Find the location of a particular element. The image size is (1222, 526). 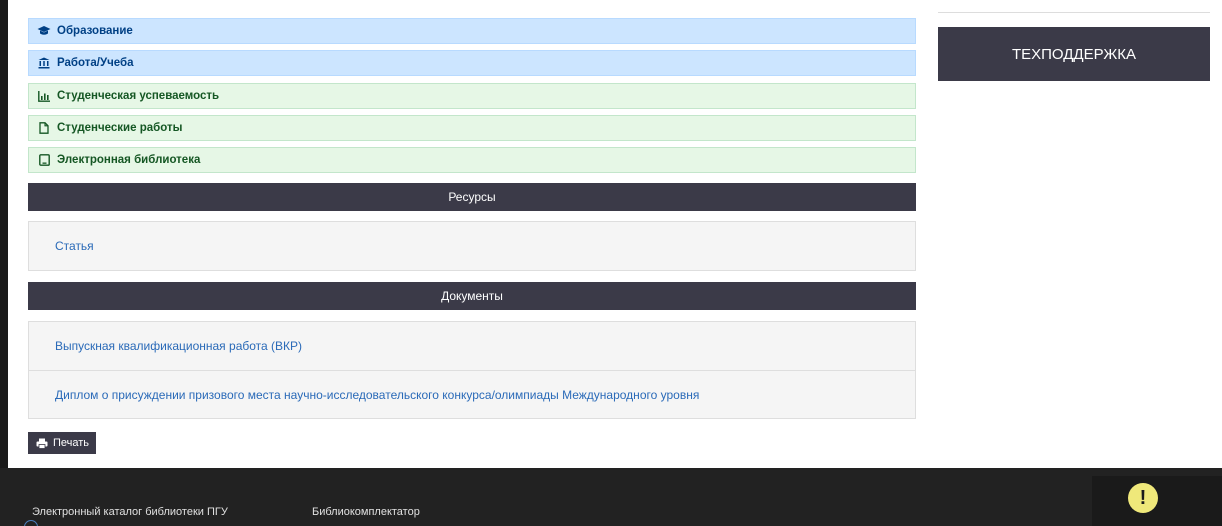

documents-title: Документы is located at coordinates (472, 296).